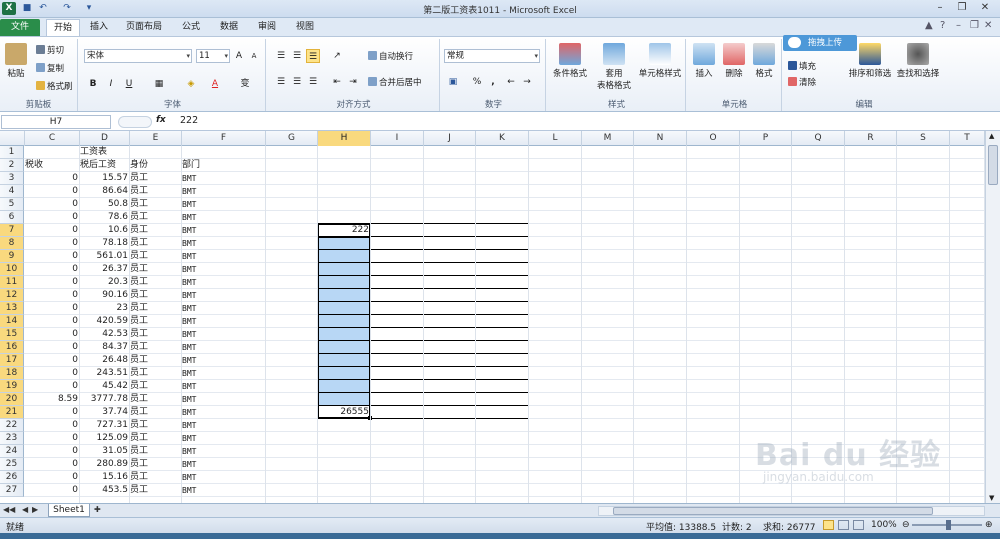 This screenshot has height=539, width=1000. Describe the element at coordinates (144, 27) in the screenshot. I see `tab-3: 页面布局` at that location.